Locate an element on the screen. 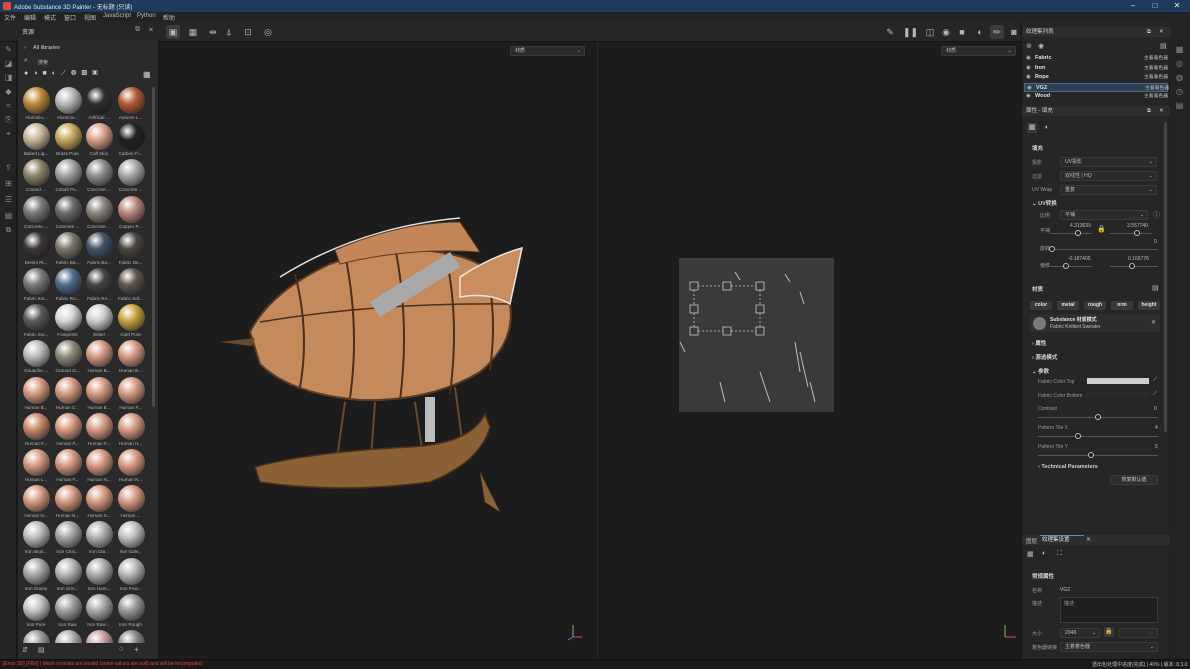 Image resolution: width=1190 pixels, height=669 pixels. texture-set-item: ◉ Fabric 主着着色器 is located at coordinates (1096, 58).